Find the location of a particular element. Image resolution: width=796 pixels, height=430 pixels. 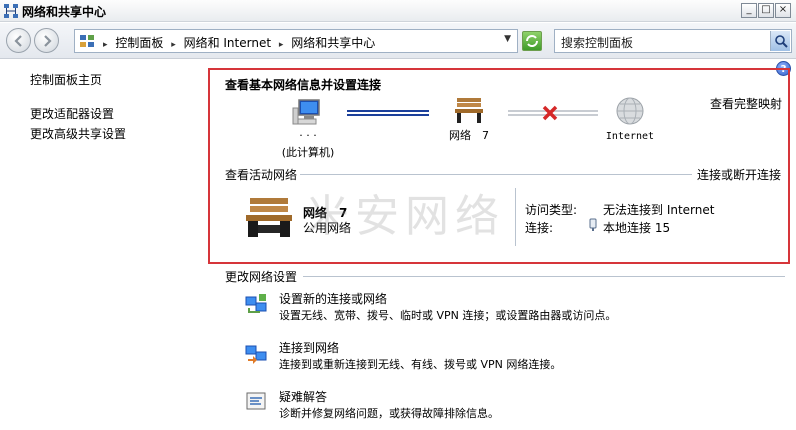

refresh-button is located at coordinates (532, 41).